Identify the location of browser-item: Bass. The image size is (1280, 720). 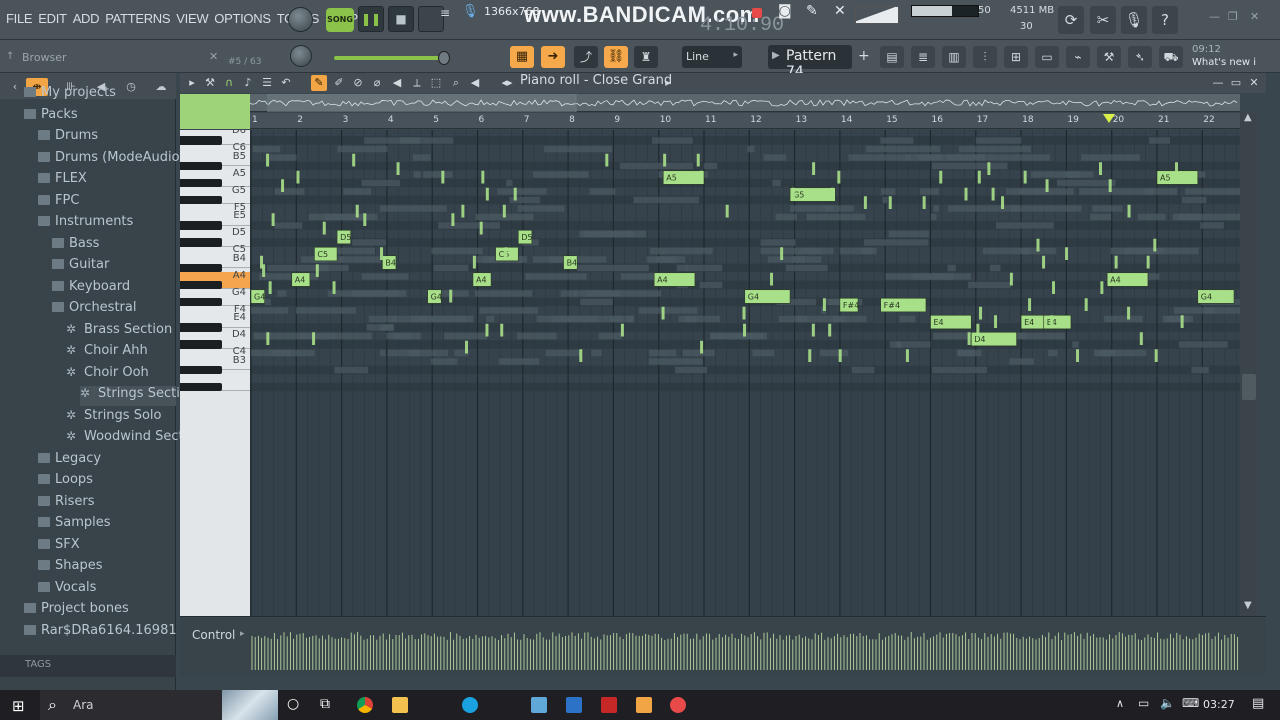
(114, 246).